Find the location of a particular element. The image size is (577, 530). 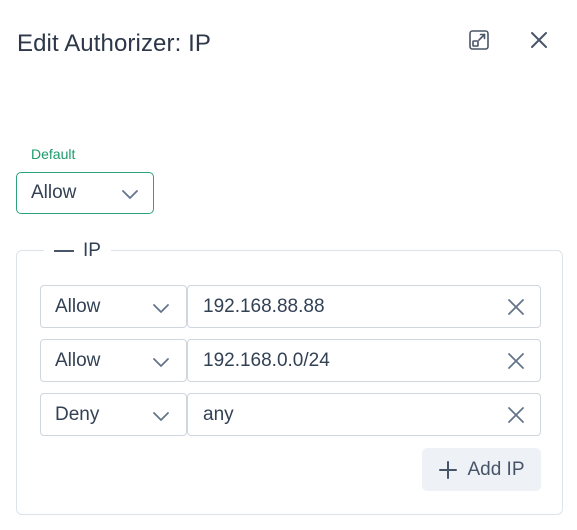

default-label: Default is located at coordinates (53, 154).